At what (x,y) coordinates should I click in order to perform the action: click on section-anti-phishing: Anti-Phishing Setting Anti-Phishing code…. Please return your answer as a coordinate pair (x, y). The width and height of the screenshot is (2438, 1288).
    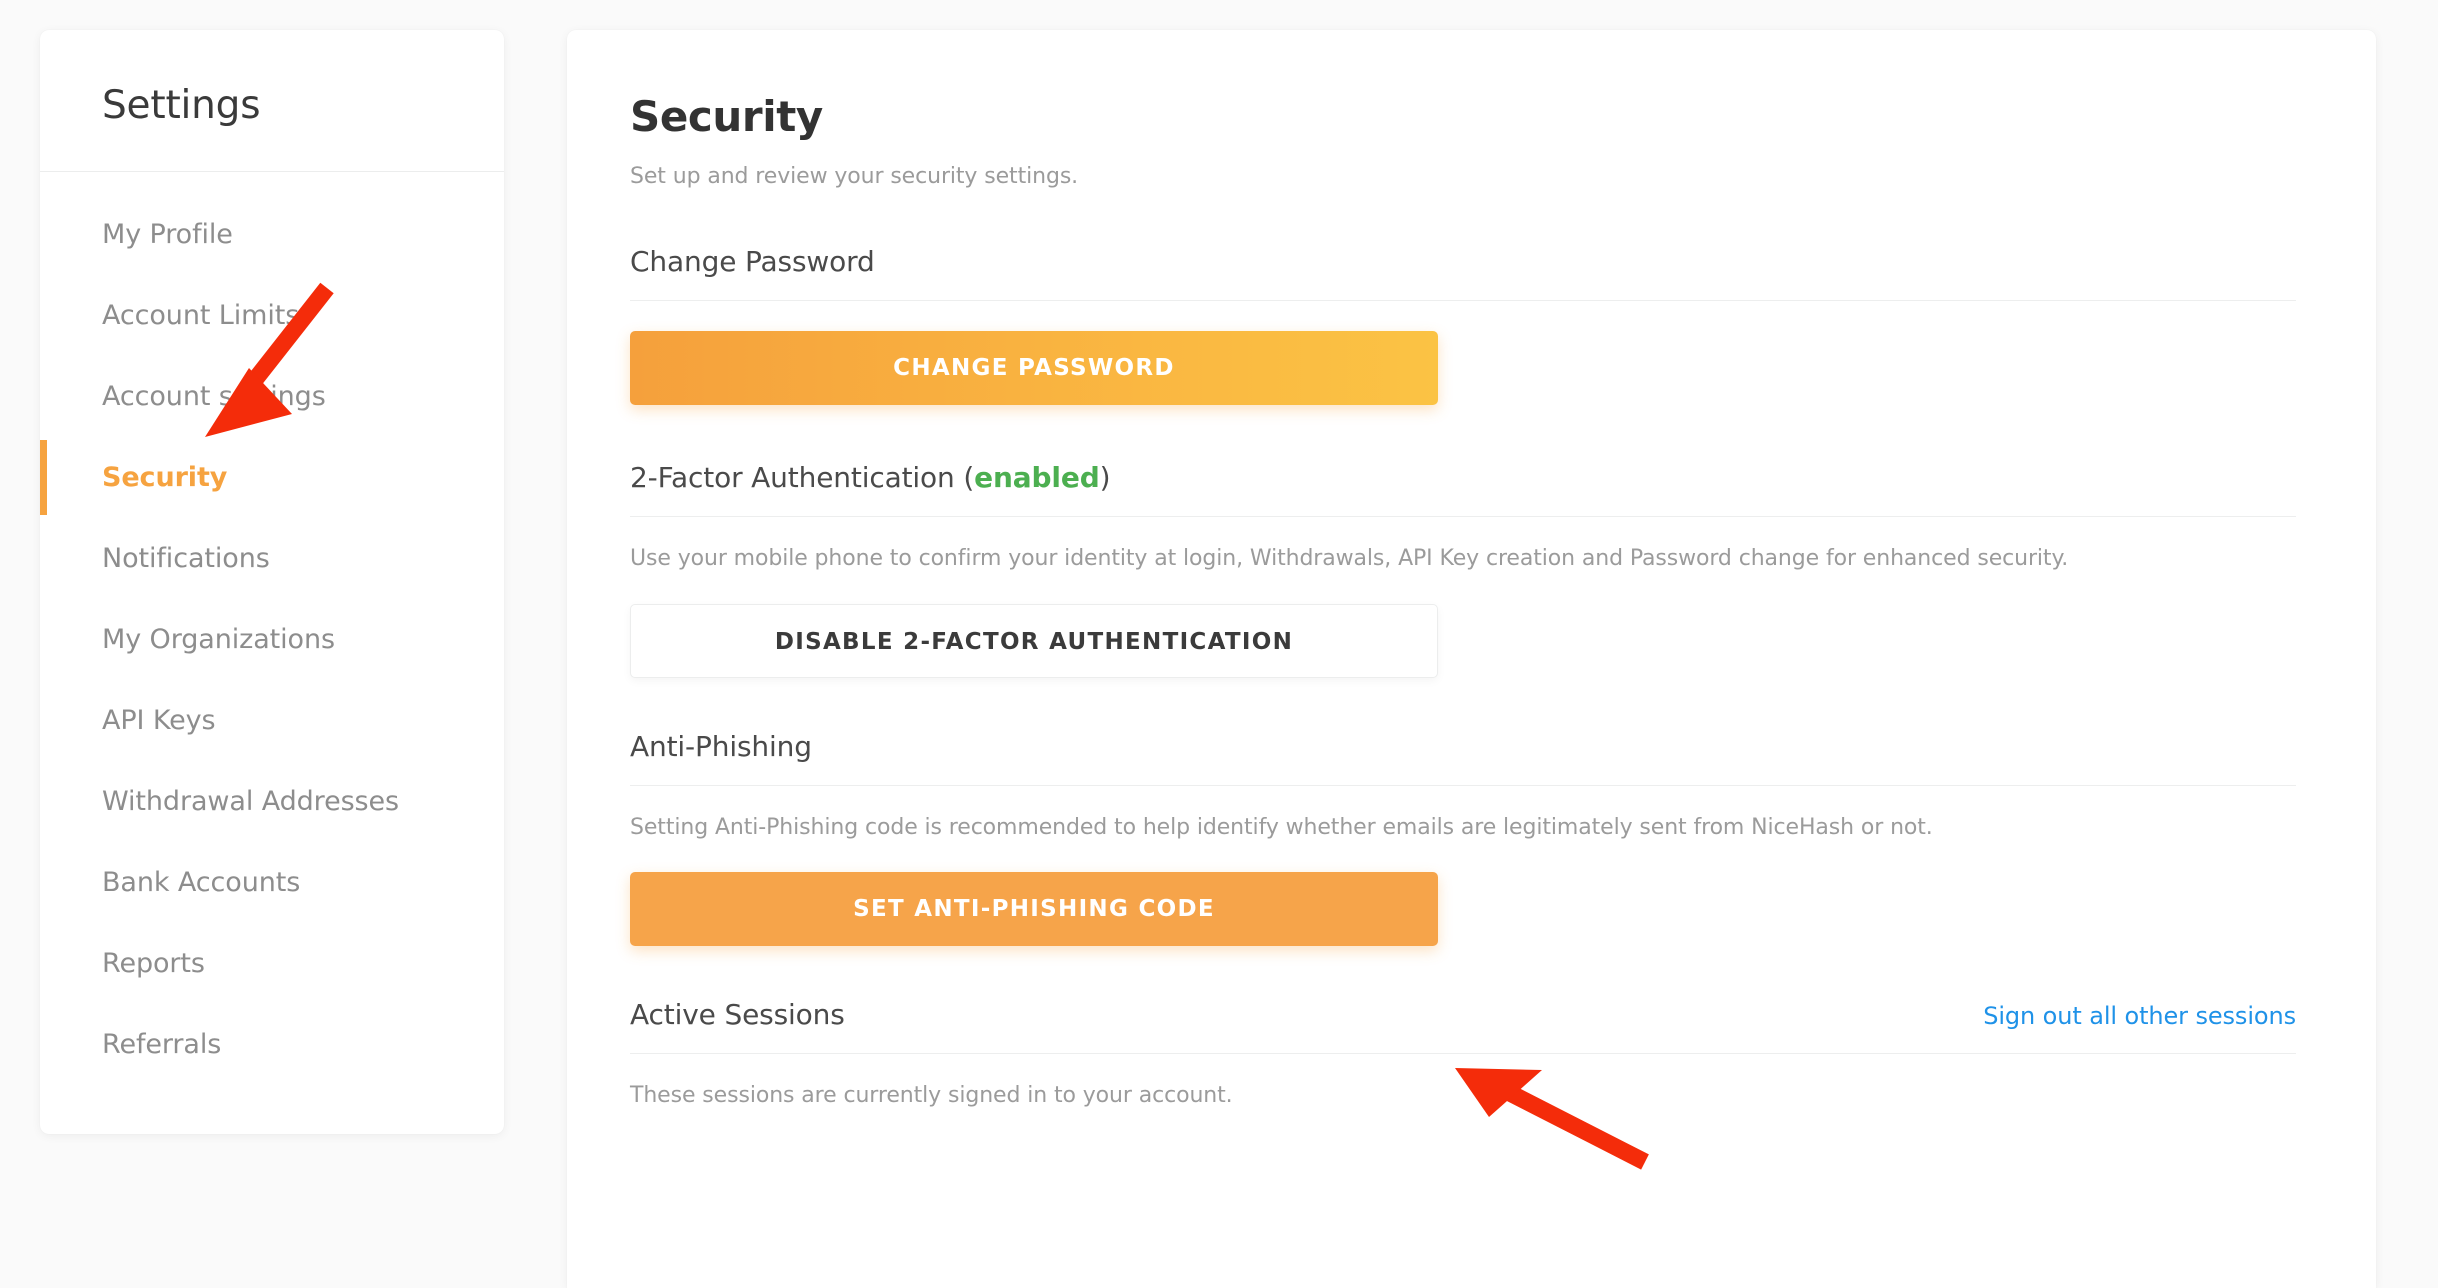
    Looking at the image, I should click on (1463, 838).